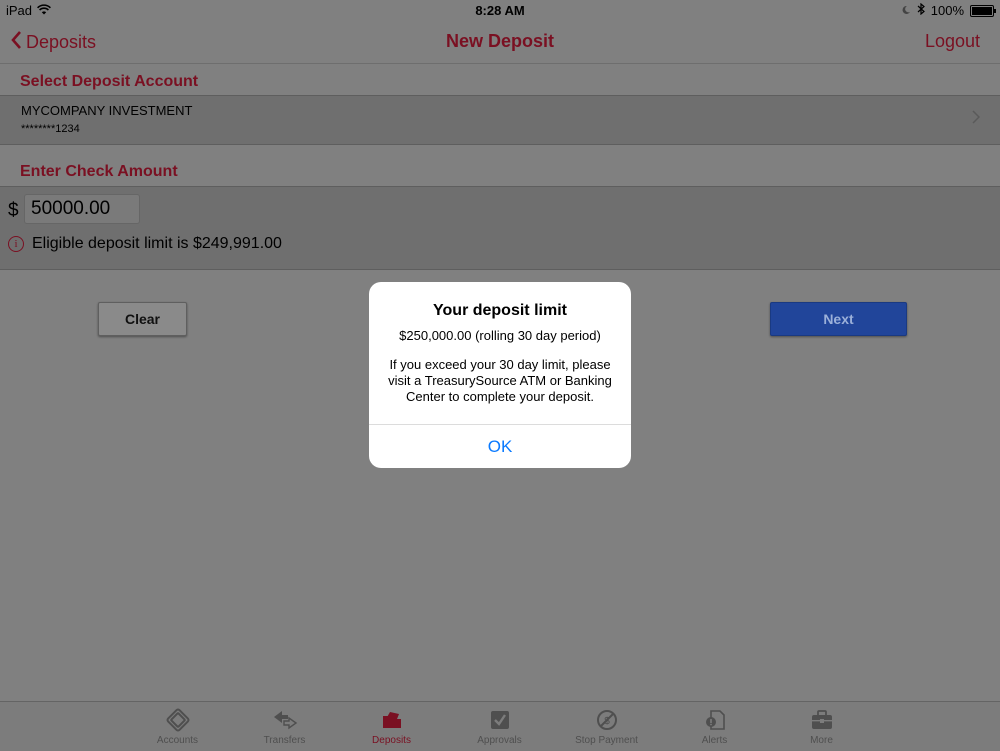 This screenshot has width=1000, height=751. I want to click on battery-percent: 100%, so click(947, 10).